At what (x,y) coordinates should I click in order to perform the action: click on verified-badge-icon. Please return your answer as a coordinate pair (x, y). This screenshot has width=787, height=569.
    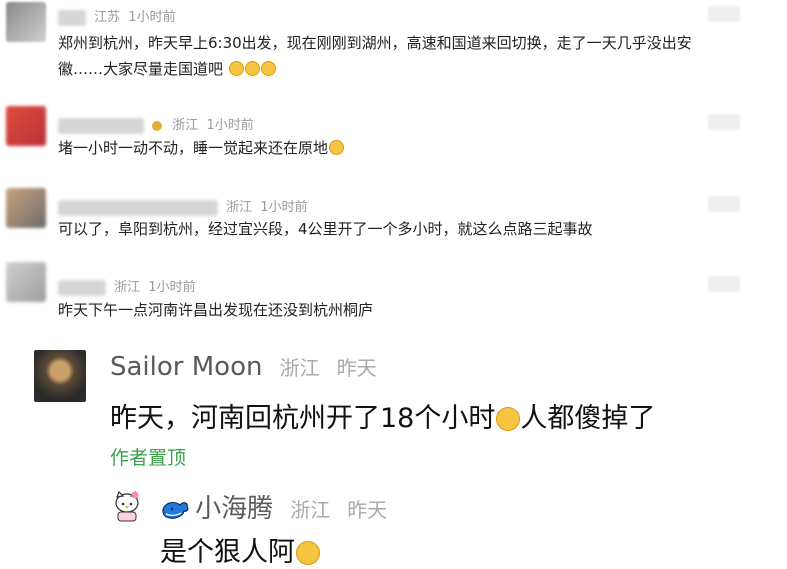
    Looking at the image, I should click on (157, 125).